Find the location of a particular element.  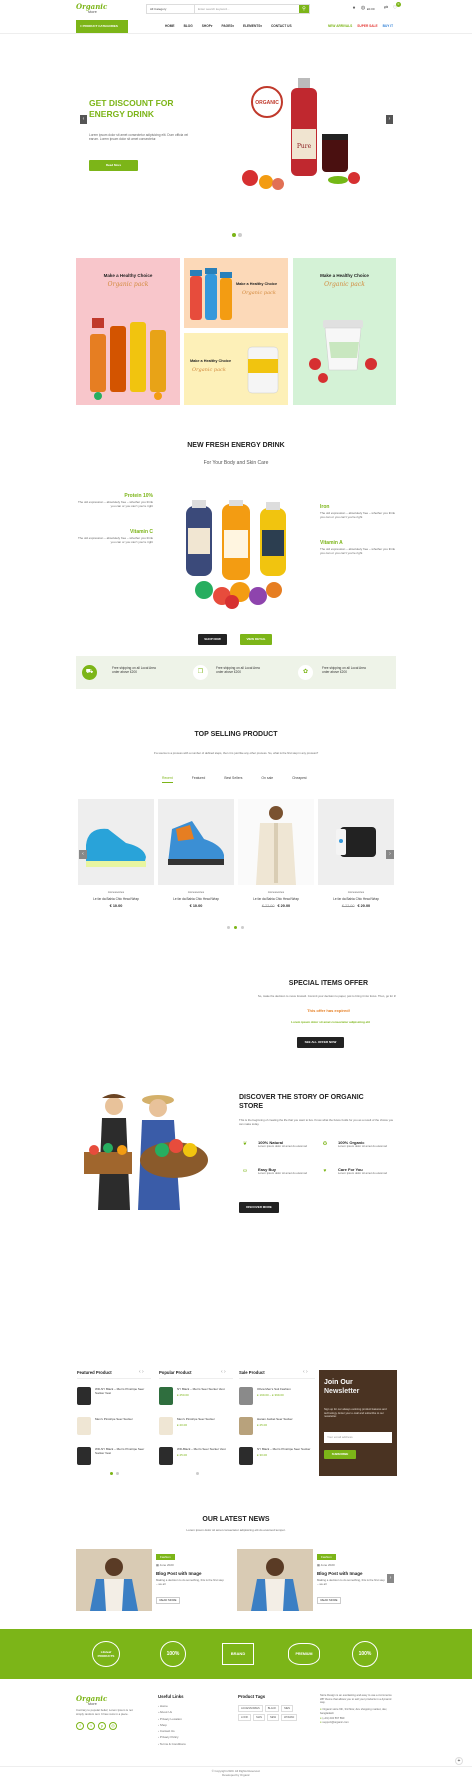

link-new-arrivals: NEW ARRIVALS is located at coordinates (340, 26).